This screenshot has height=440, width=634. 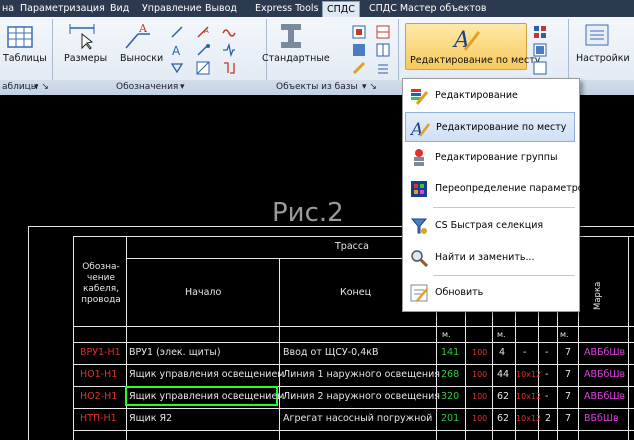 What do you see at coordinates (317, 87) in the screenshot?
I see `panel-objects-label: Объекты из базы` at bounding box center [317, 87].